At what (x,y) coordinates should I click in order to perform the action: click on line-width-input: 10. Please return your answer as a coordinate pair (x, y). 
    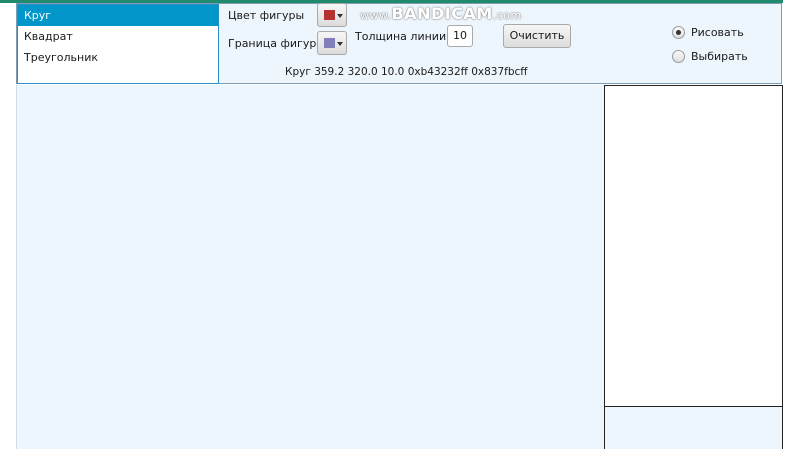
    Looking at the image, I should click on (460, 36).